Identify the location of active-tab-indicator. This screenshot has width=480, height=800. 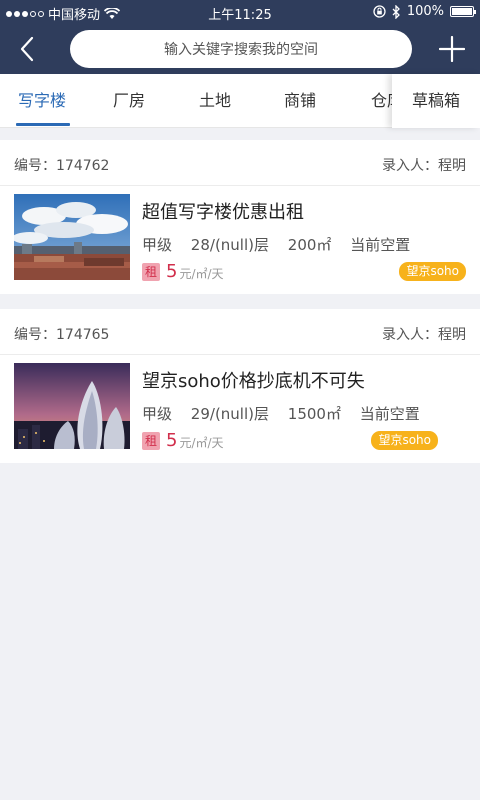
(43, 124).